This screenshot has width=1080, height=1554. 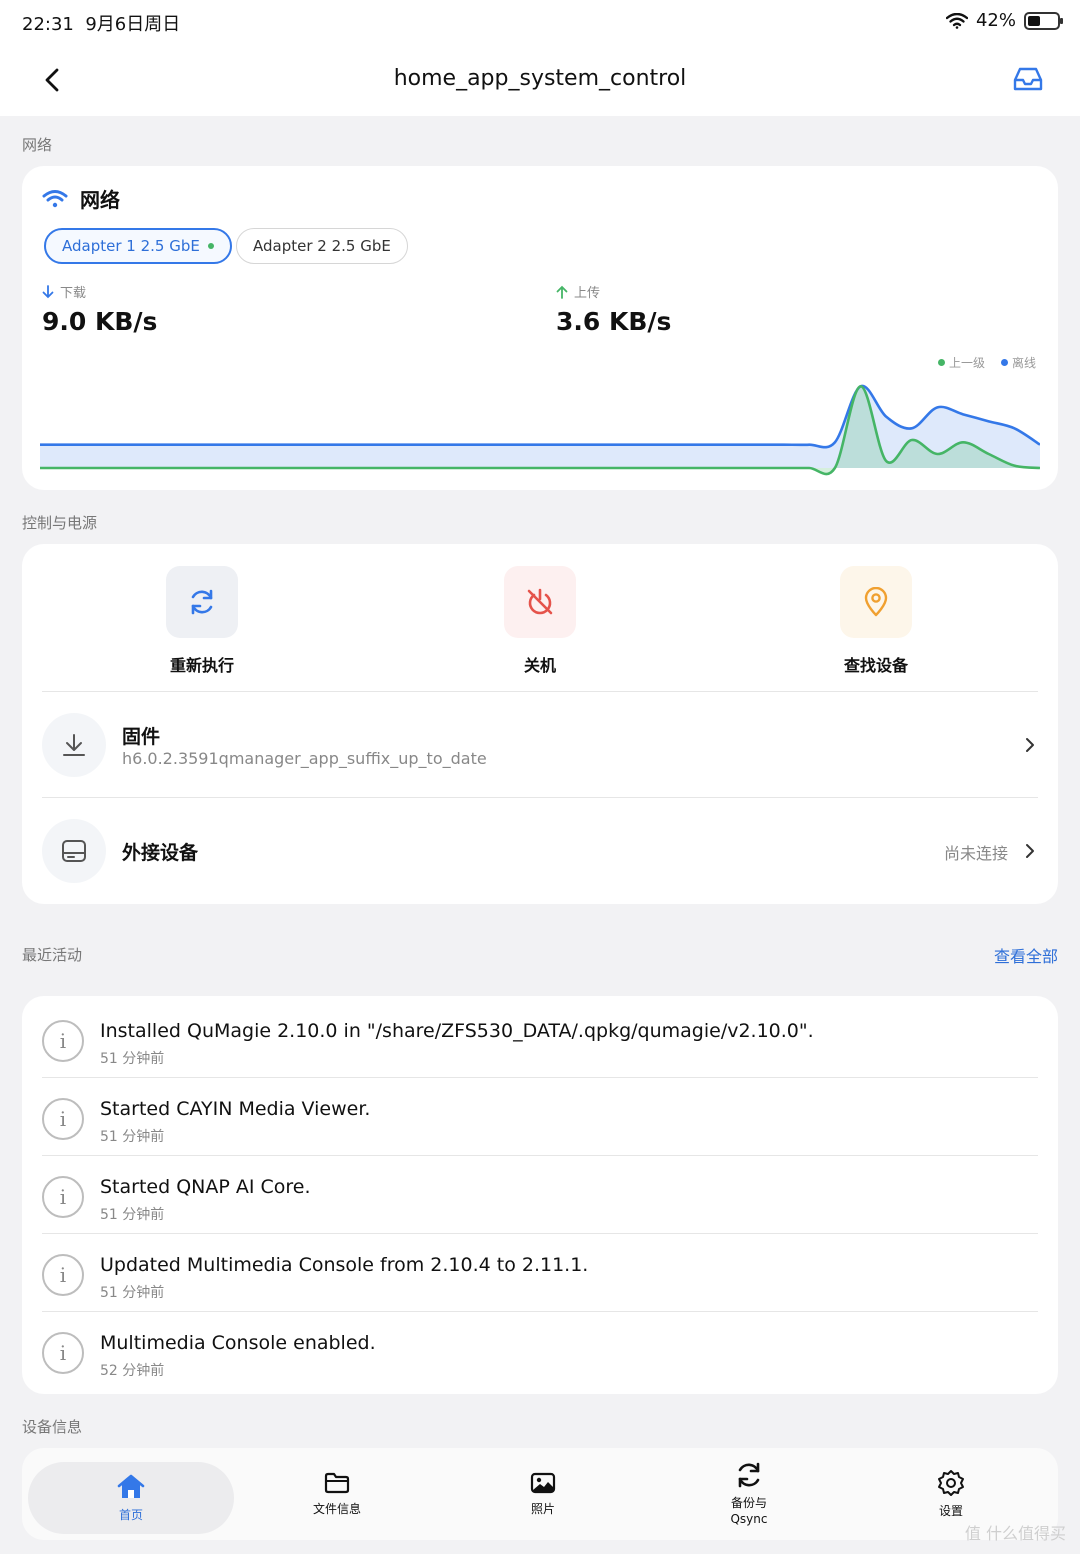 I want to click on shutdown-label: 关机, so click(x=539, y=665).